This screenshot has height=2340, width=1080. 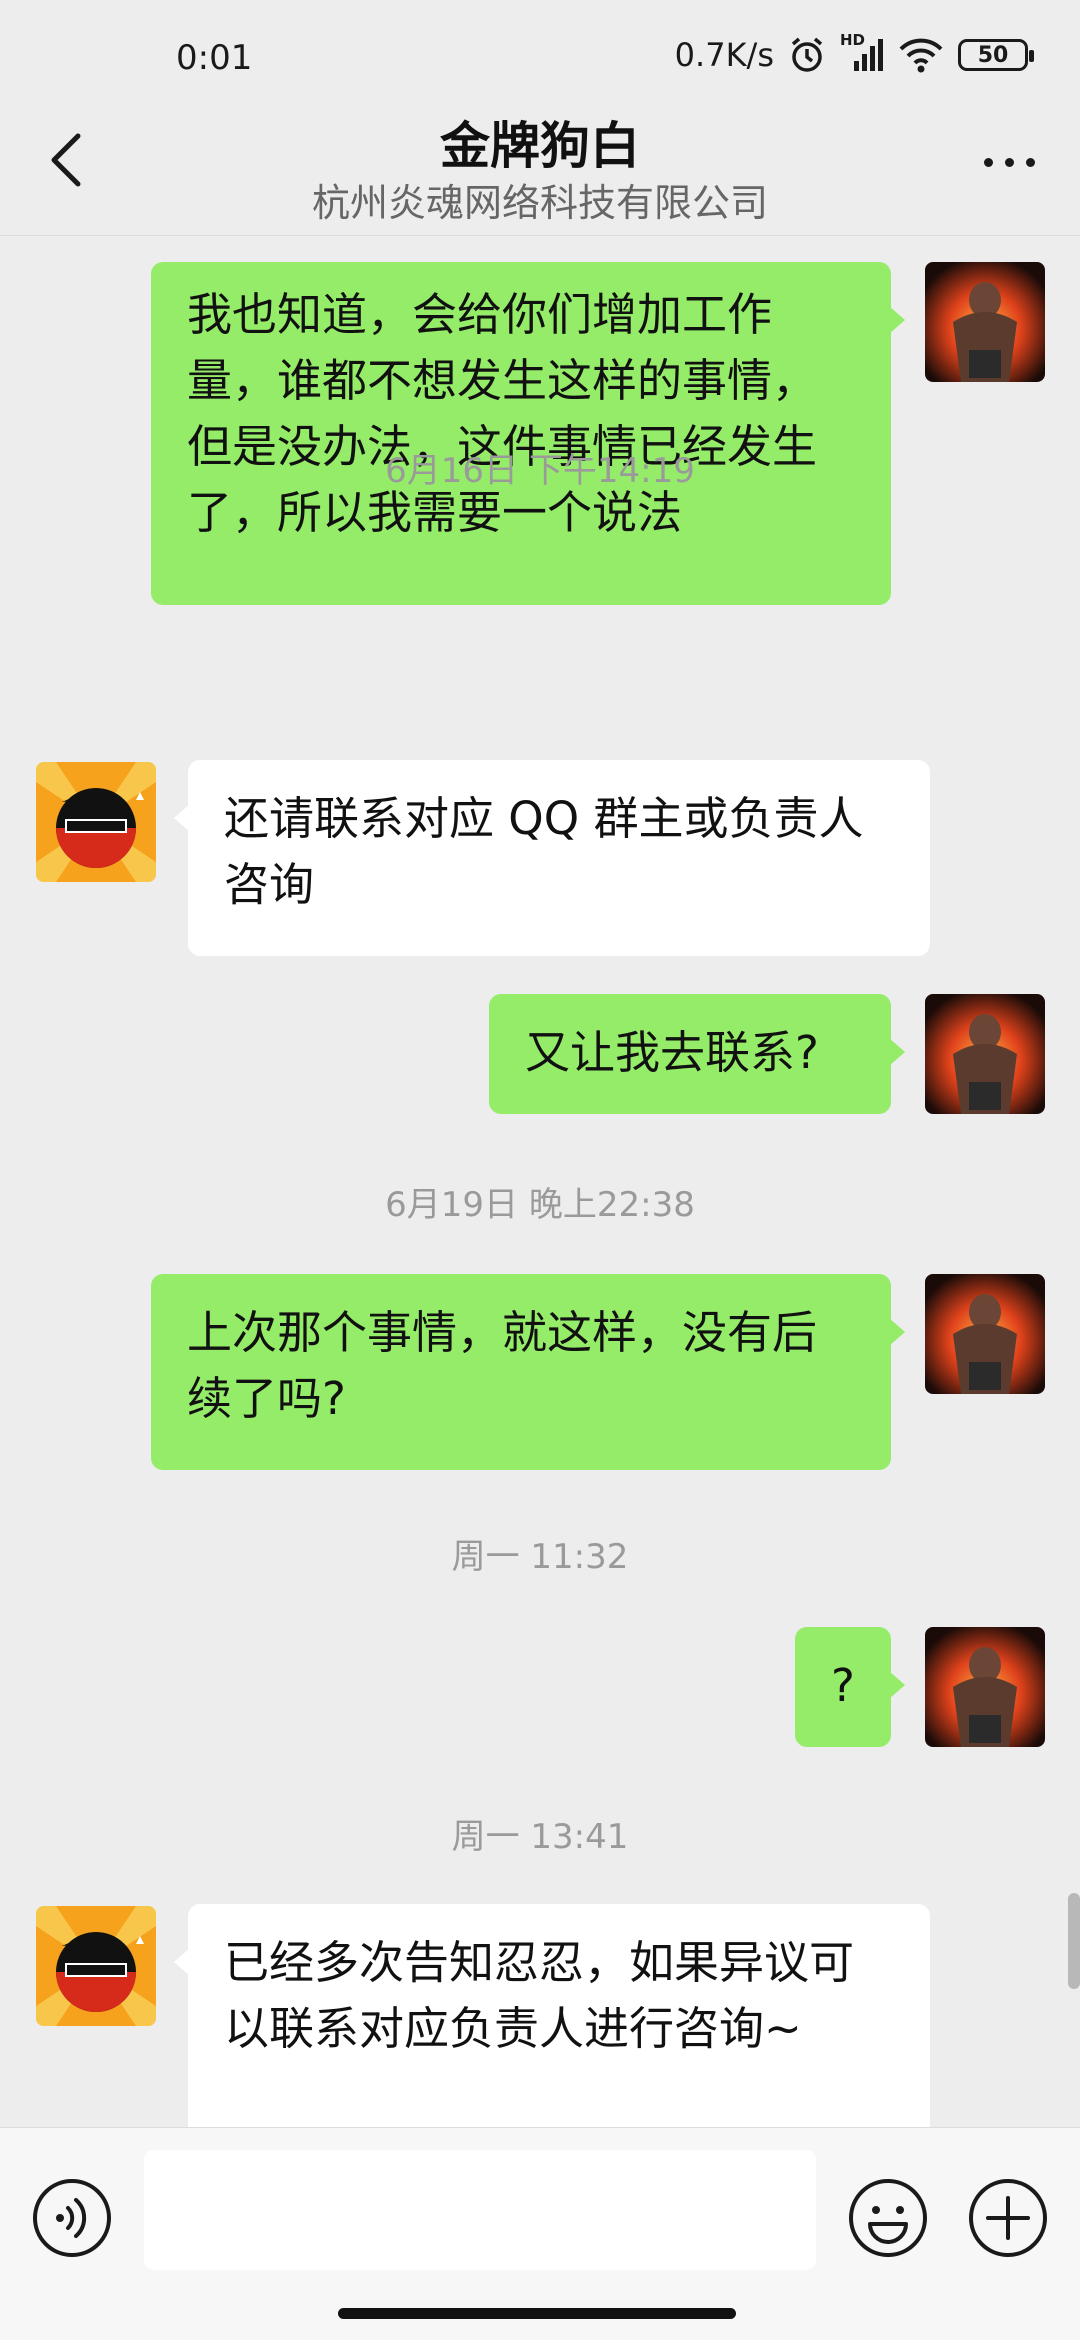 I want to click on message-text: ?, so click(x=843, y=1685).